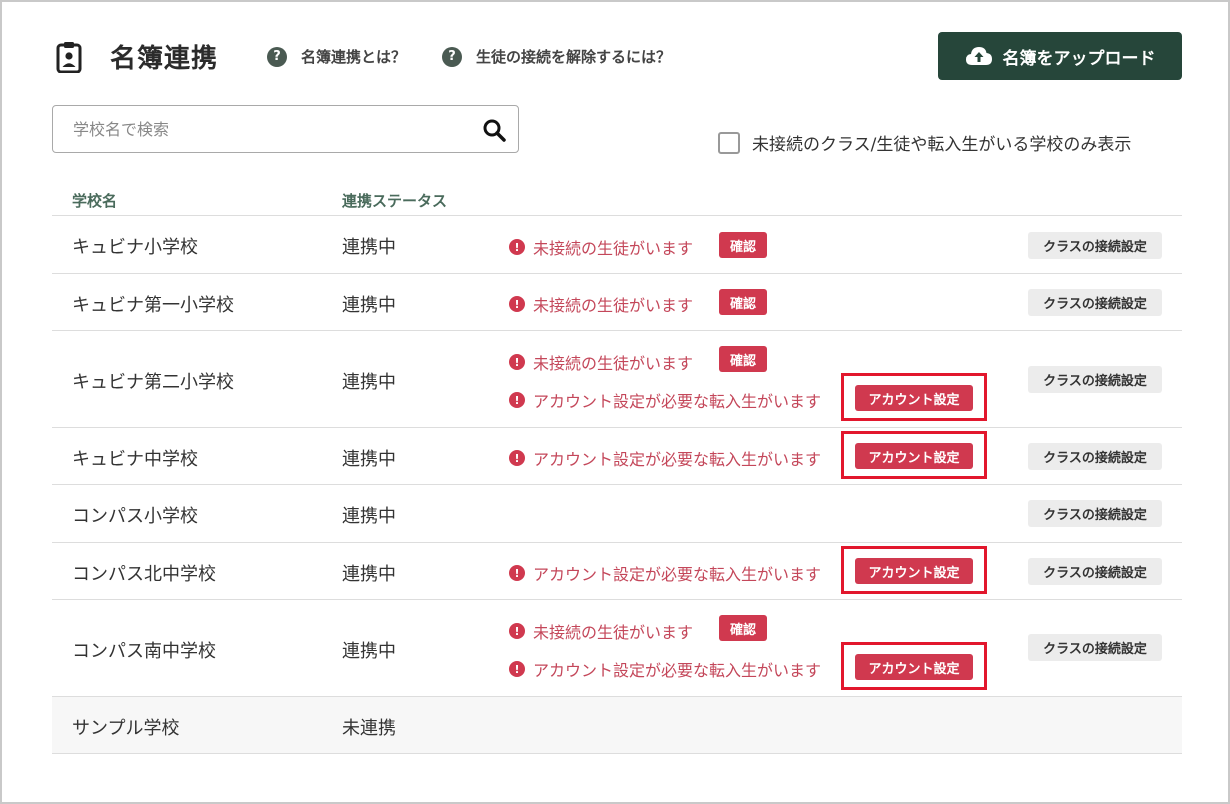 This screenshot has height=804, width=1230. What do you see at coordinates (1079, 58) in the screenshot?
I see `upload-roster-label: 名簿をアップロード` at bounding box center [1079, 58].